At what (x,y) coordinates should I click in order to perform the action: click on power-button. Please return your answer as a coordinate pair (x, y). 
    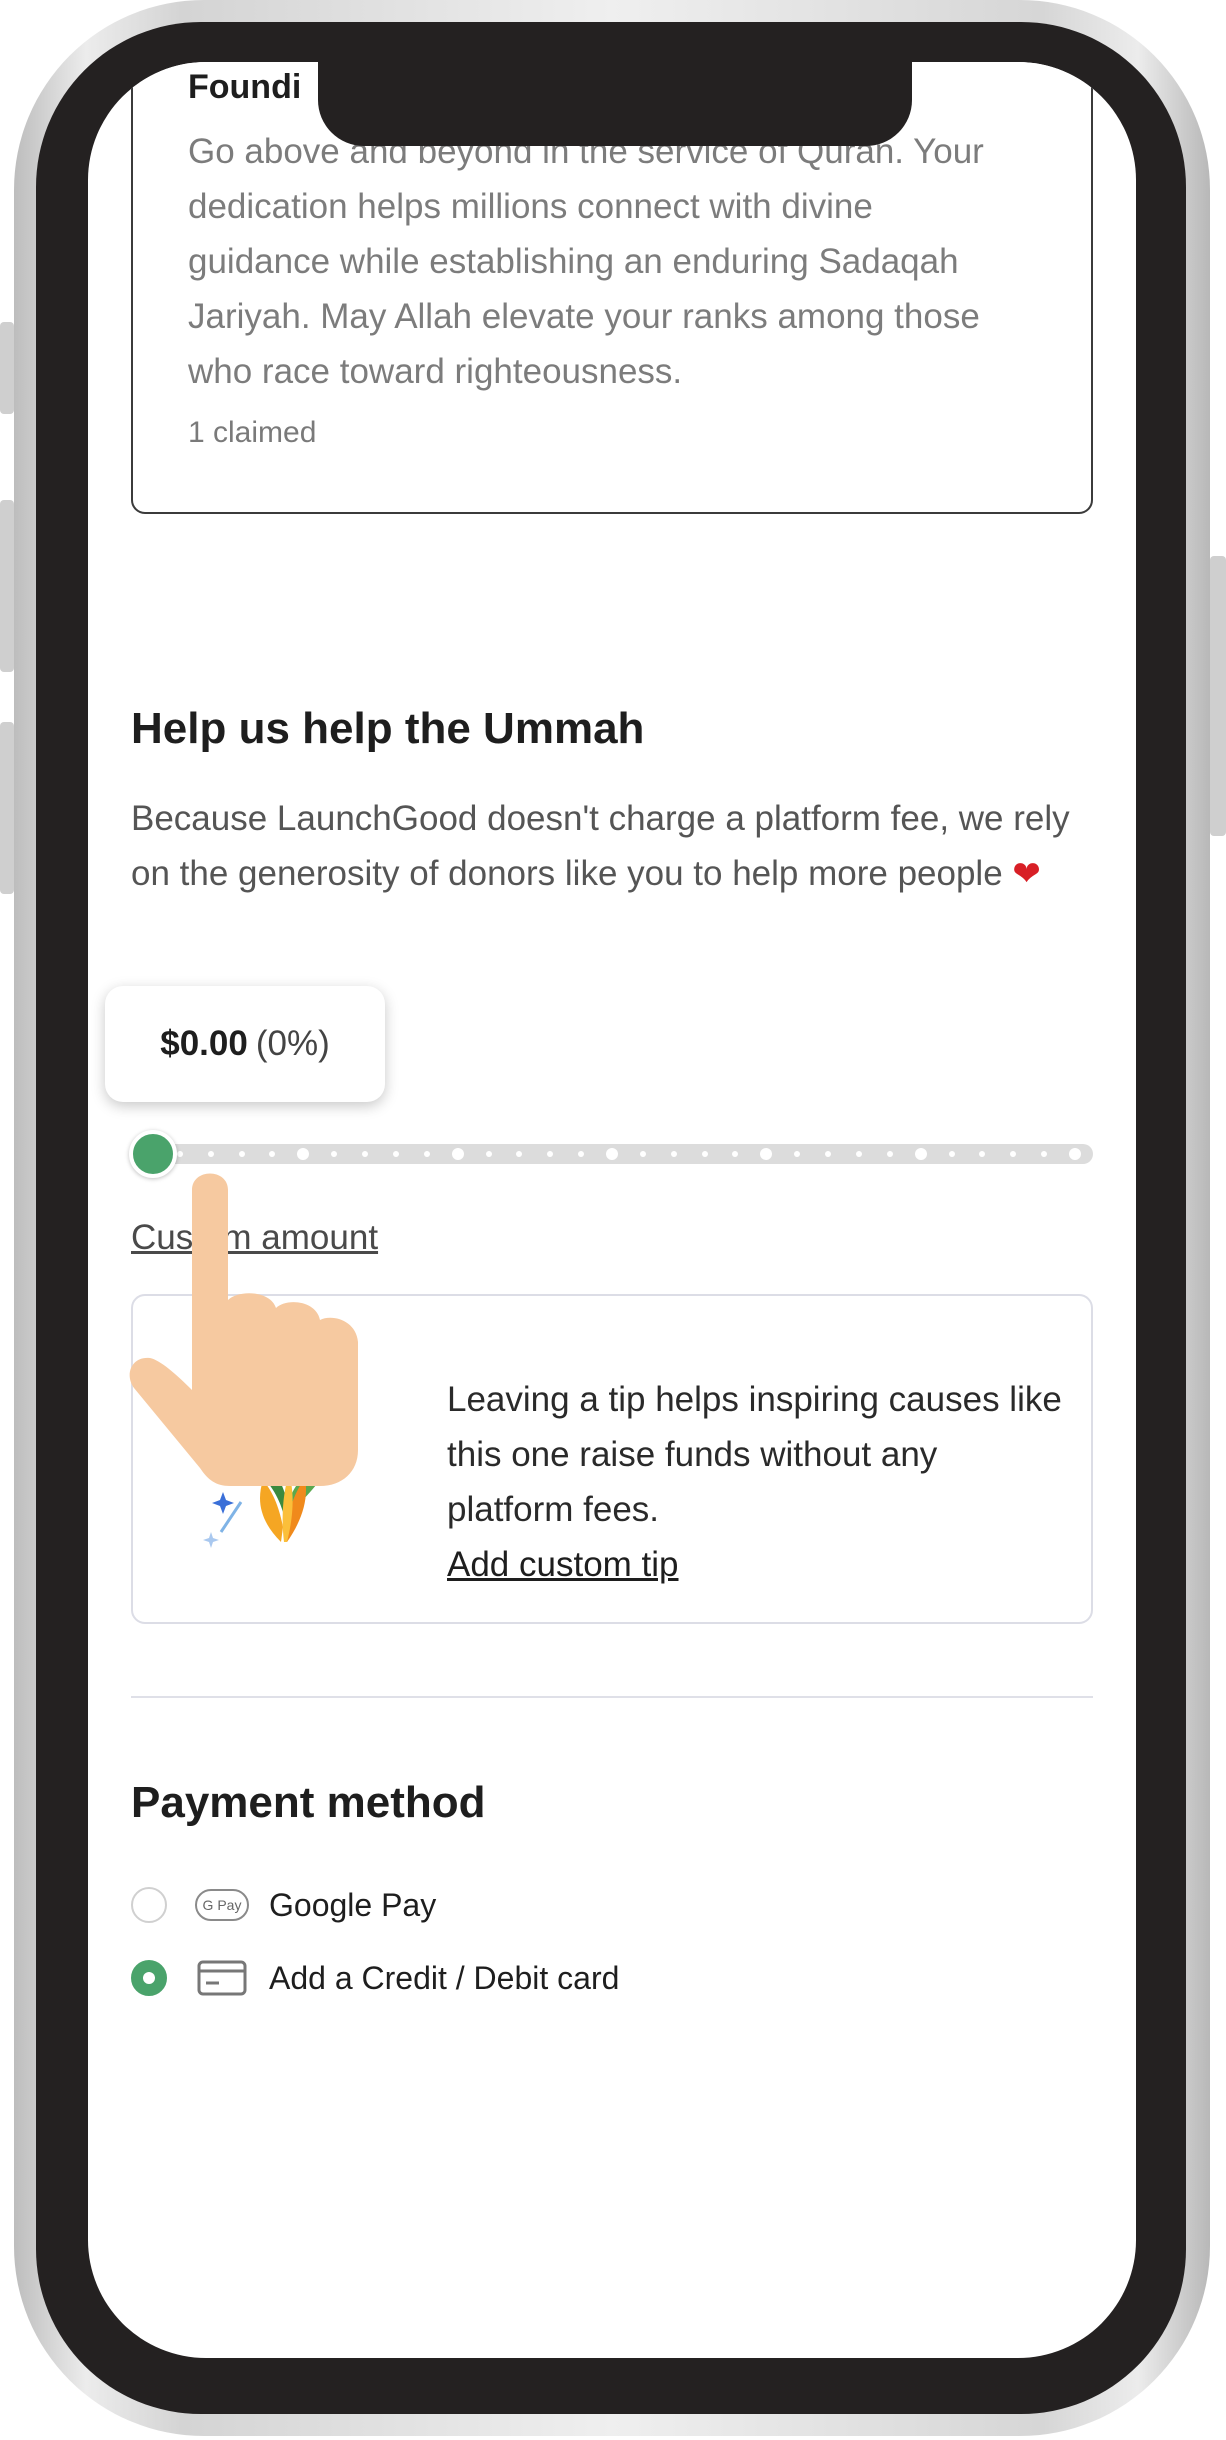
    Looking at the image, I should click on (1218, 696).